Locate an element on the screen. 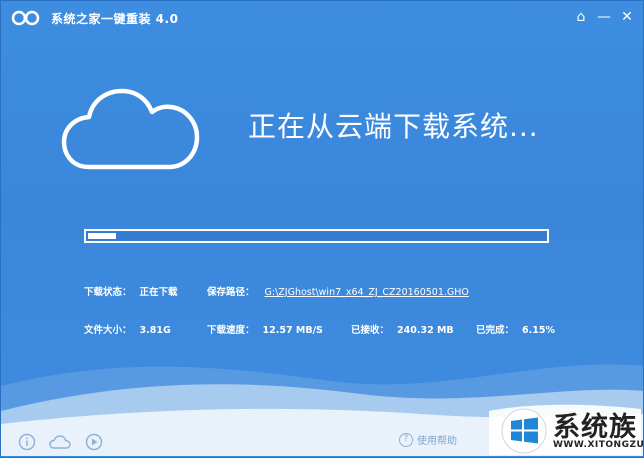 The width and height of the screenshot is (644, 458). file-size: 文件大小： 3.81G is located at coordinates (127, 329).